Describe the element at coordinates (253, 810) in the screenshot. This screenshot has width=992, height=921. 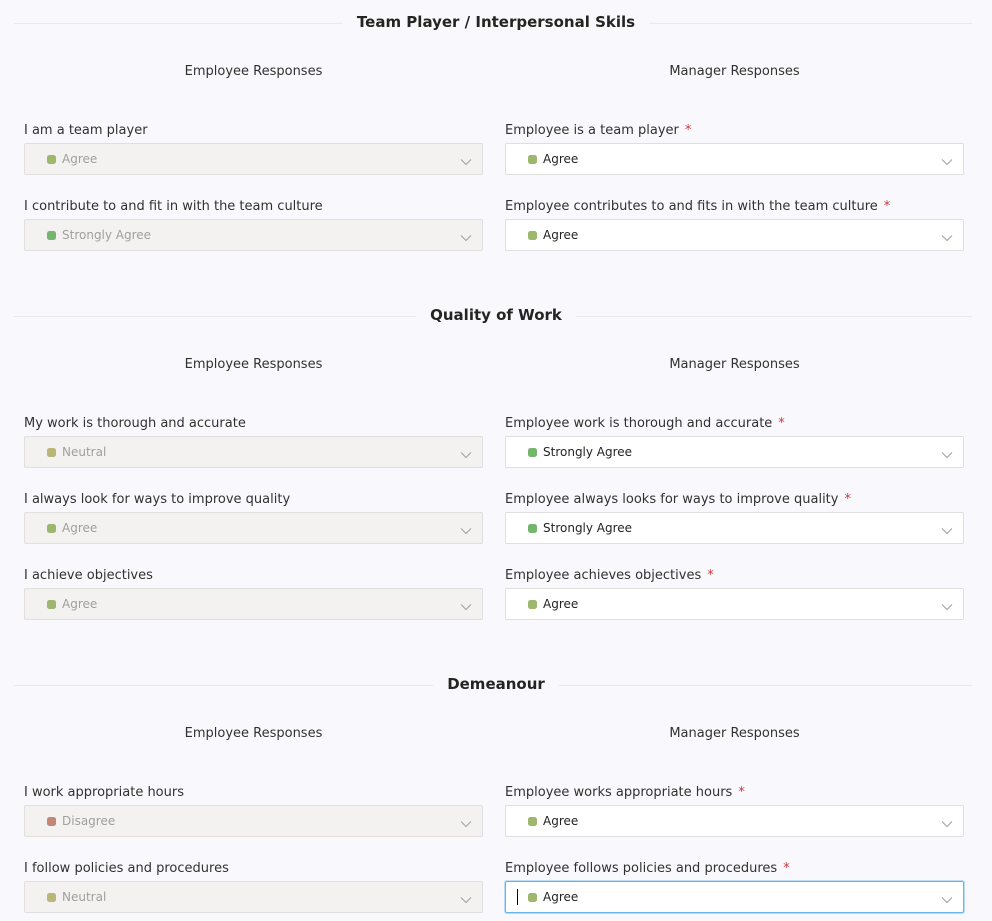
I see `employee-field: I work appropriate hours Disagree` at that location.